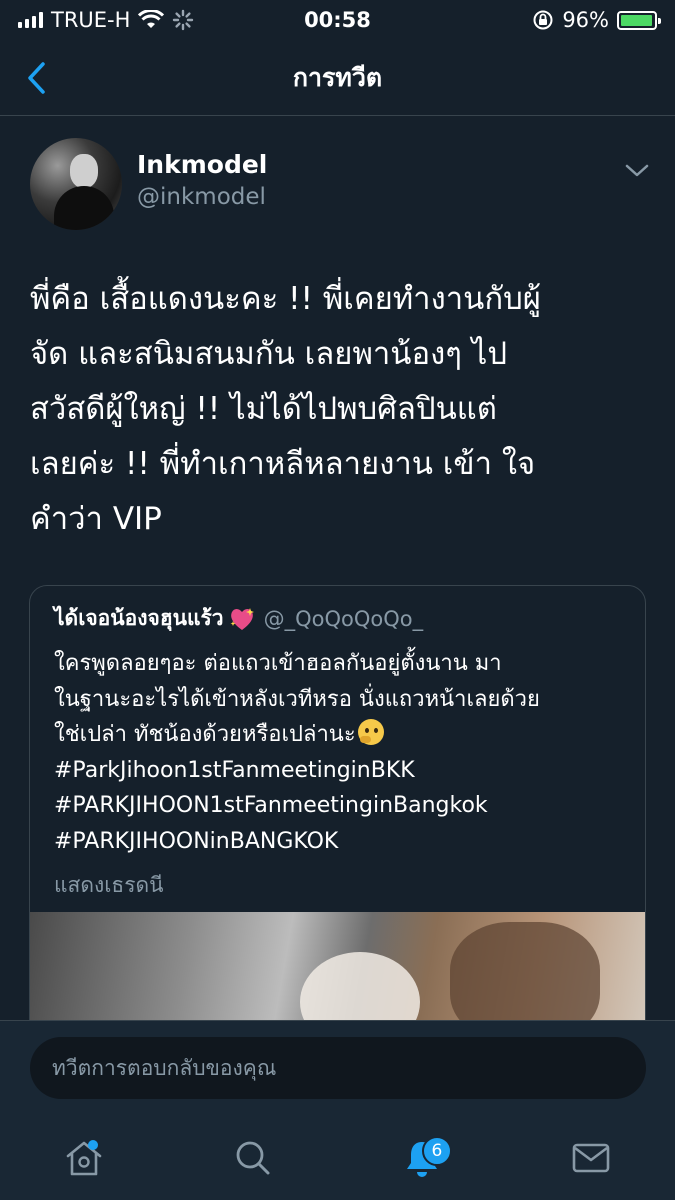 This screenshot has width=675, height=1200. What do you see at coordinates (109, 885) in the screenshot?
I see `show-thread-link: แสดงเธรดนี` at bounding box center [109, 885].